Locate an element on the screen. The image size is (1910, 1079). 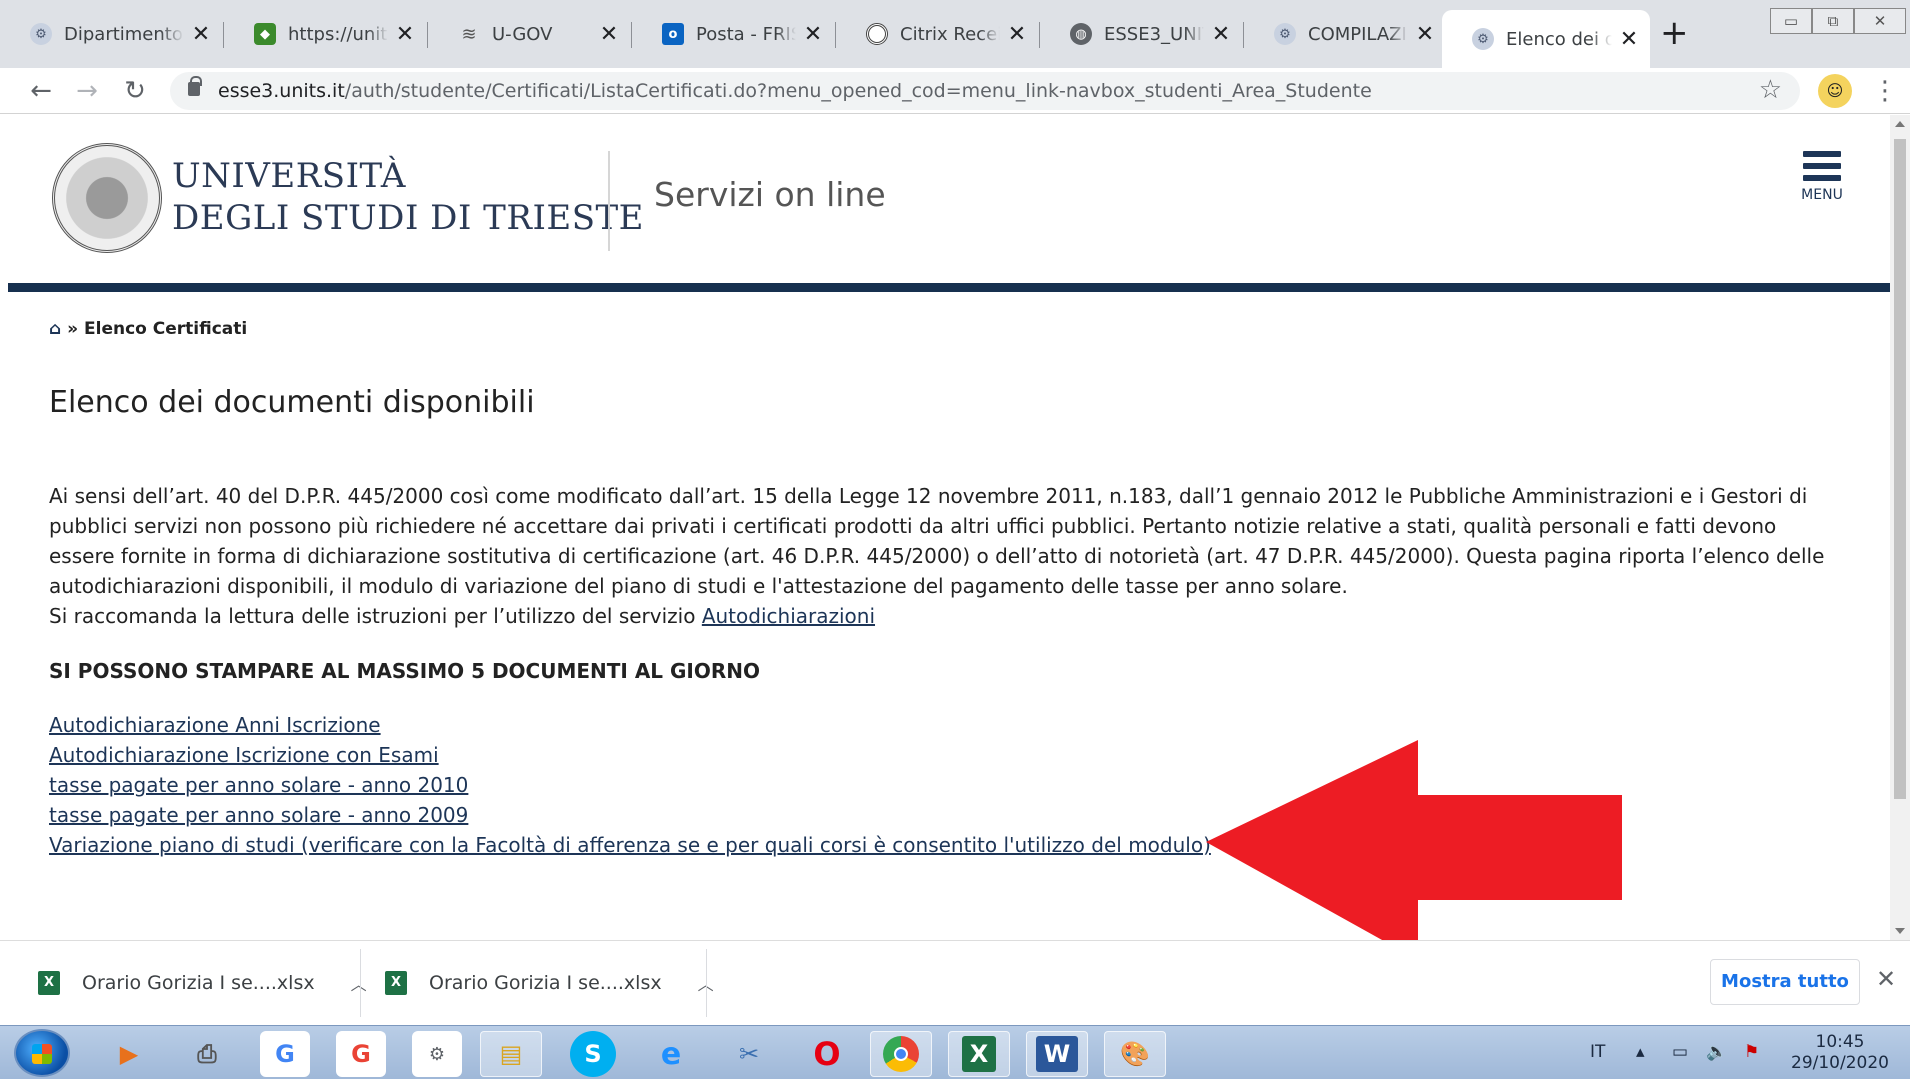
tab-citrix: Citrix Receive ✕ is located at coordinates (937, 34).